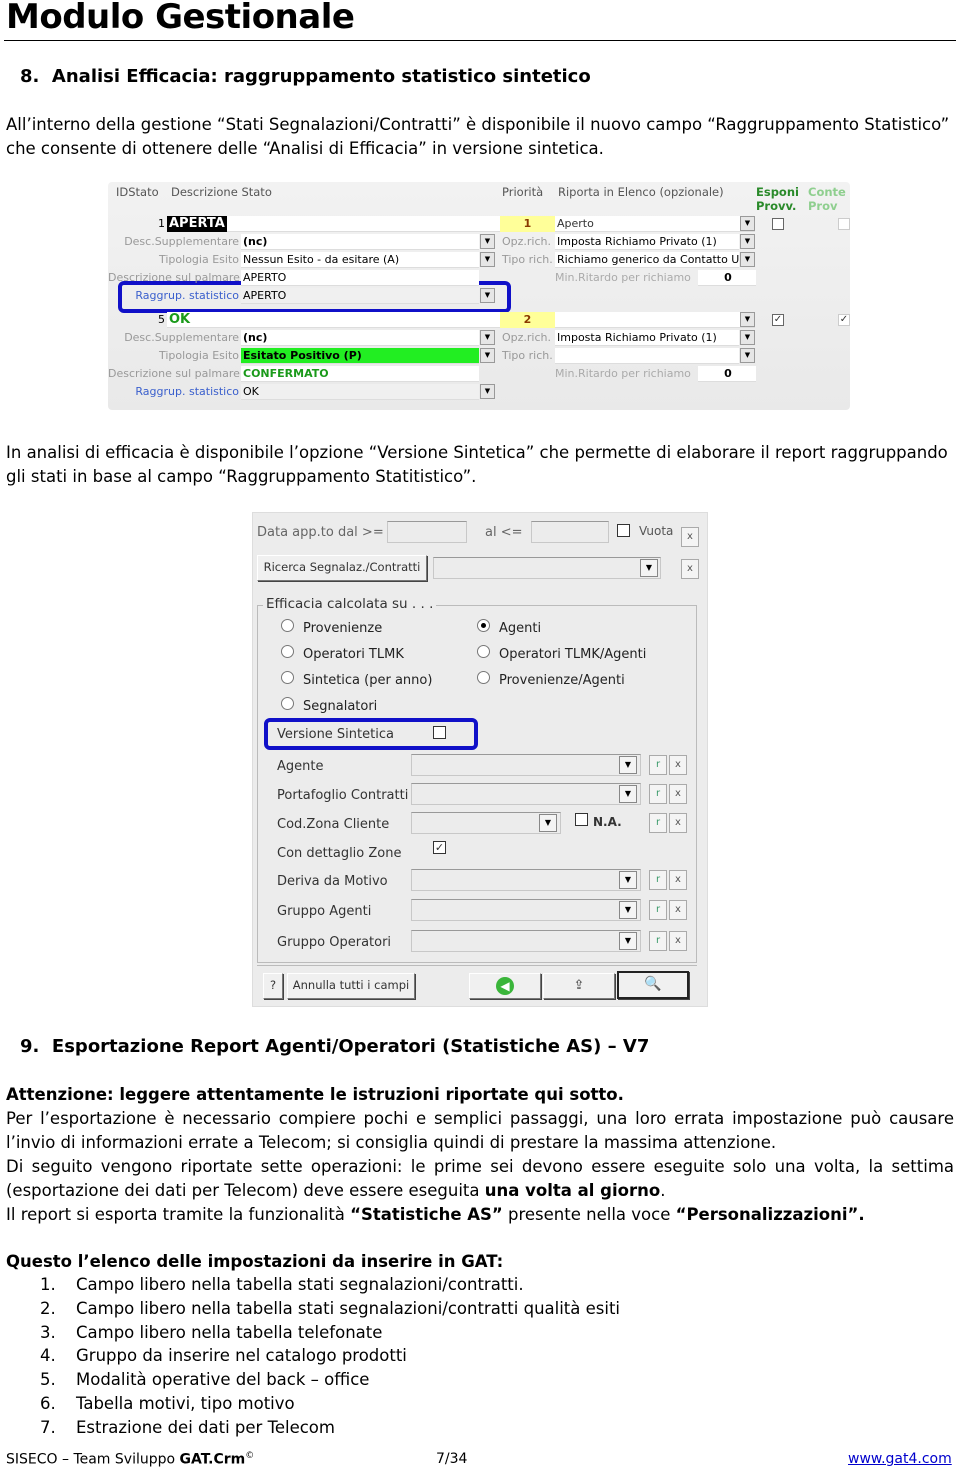 The height and width of the screenshot is (1470, 960). I want to click on palmare-field: CONFERMATO, so click(360, 374).